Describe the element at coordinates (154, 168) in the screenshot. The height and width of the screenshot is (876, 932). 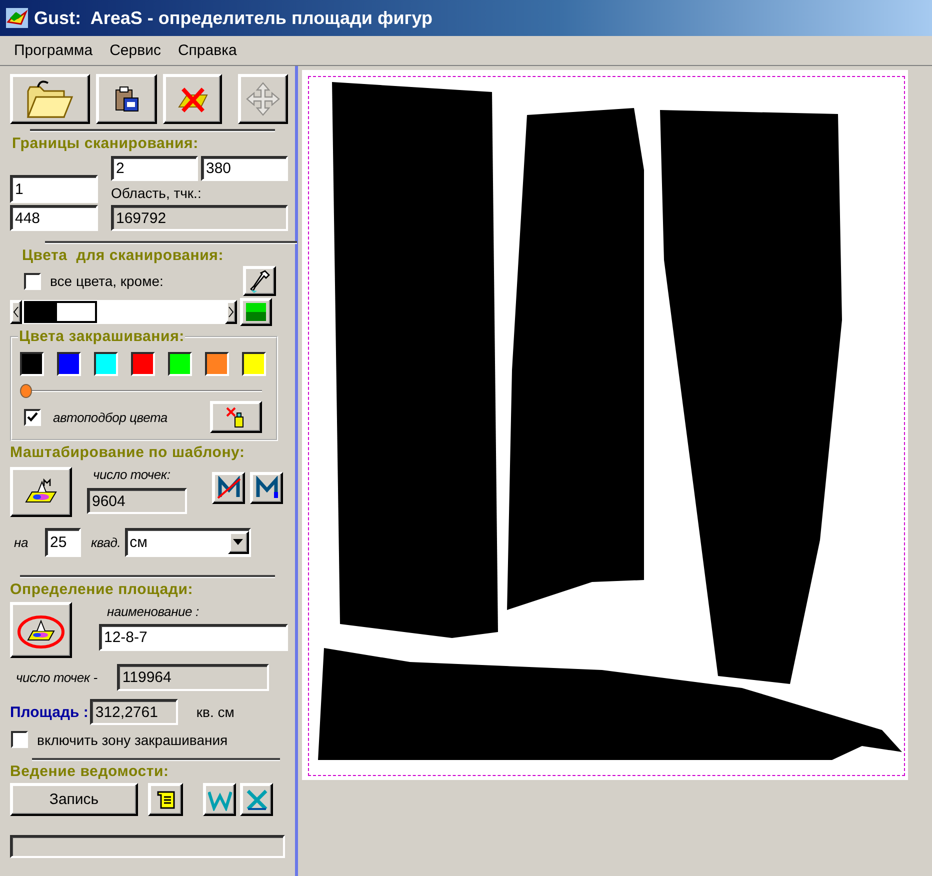
I see `top-bound-field: 2` at that location.